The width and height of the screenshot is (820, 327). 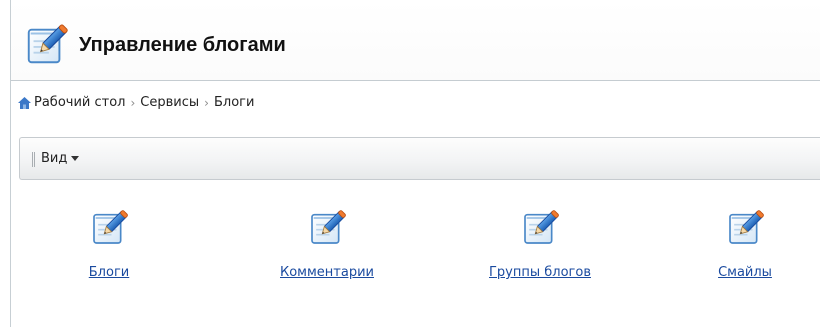 I want to click on tile-blog-groups: Группы блогов, so click(x=540, y=244).